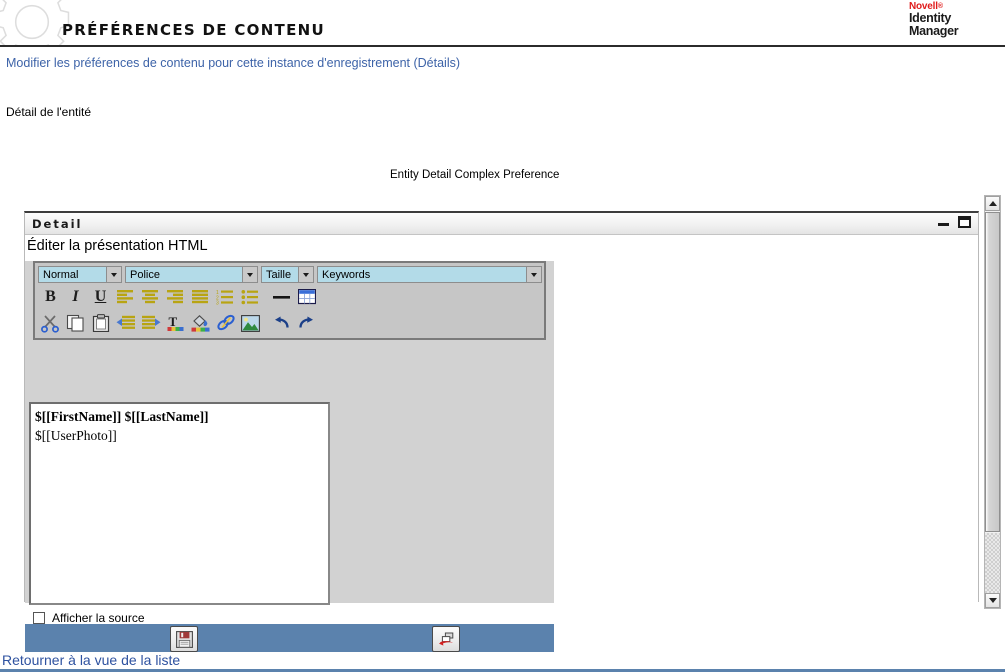  I want to click on revert-icon, so click(445, 639).